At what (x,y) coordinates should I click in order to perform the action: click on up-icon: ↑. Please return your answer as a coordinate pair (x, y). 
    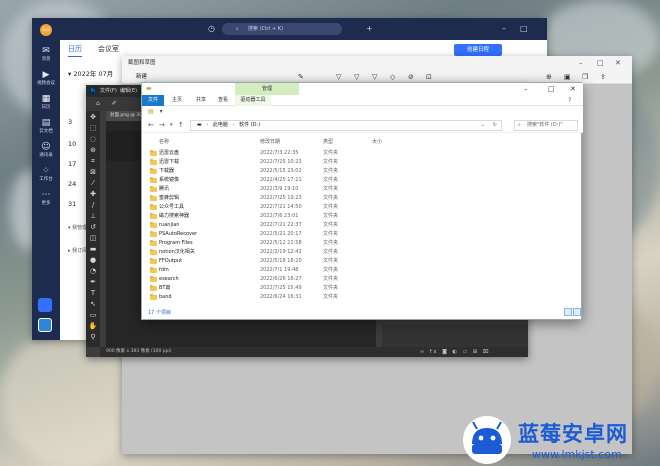
    Looking at the image, I should click on (181, 125).